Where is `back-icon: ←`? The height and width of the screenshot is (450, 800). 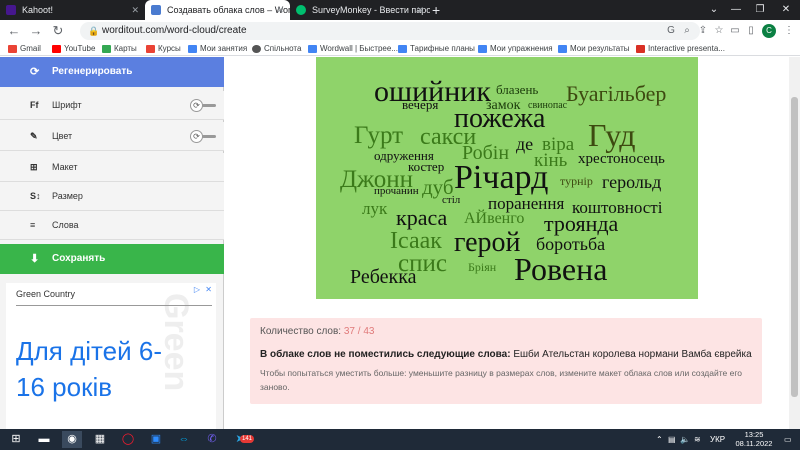
back-icon: ← is located at coordinates (14, 31).